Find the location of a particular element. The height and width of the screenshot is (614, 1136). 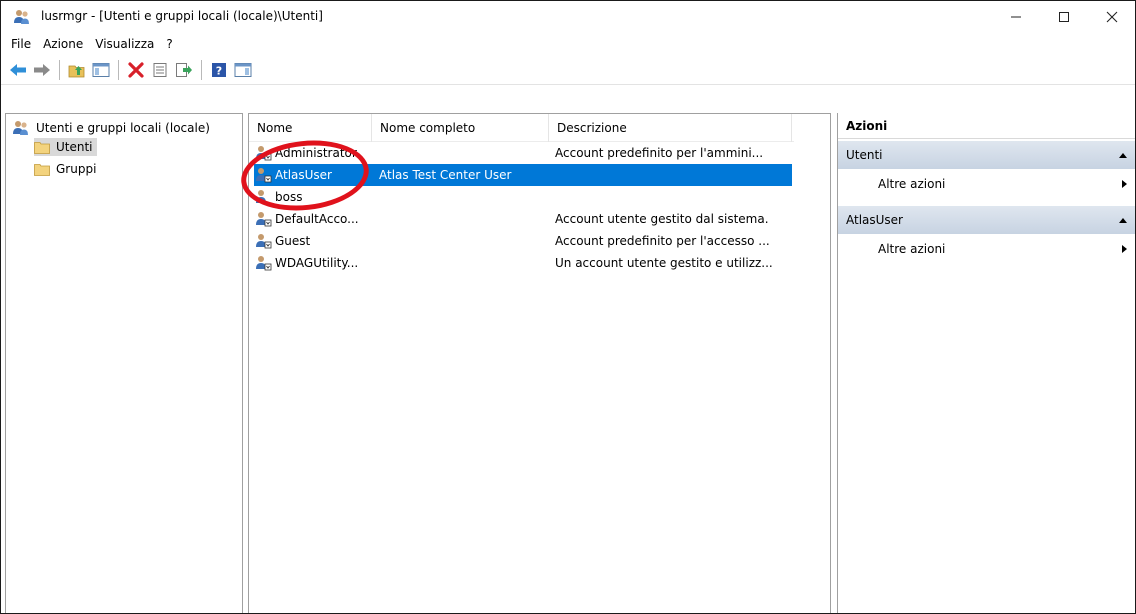

close-icon is located at coordinates (1112, 17).